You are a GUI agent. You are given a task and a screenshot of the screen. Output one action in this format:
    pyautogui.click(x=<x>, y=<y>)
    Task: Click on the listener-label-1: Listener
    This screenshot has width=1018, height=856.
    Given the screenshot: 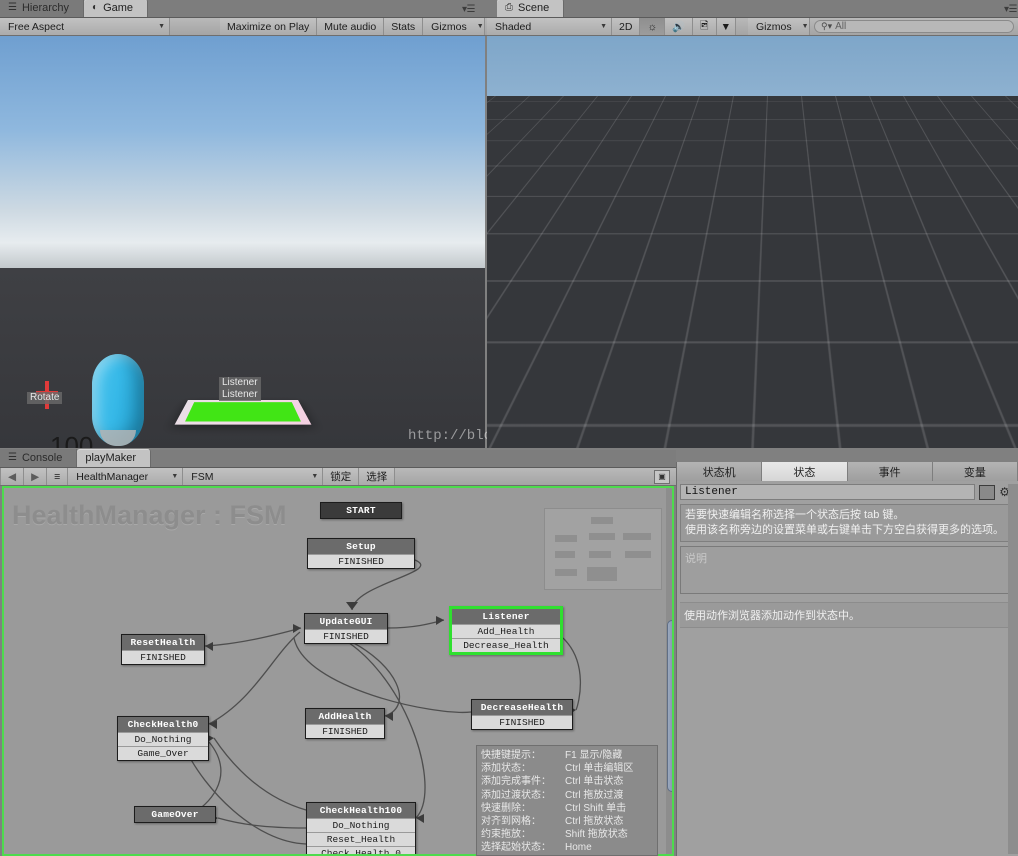 What is the action you would take?
    pyautogui.click(x=240, y=383)
    